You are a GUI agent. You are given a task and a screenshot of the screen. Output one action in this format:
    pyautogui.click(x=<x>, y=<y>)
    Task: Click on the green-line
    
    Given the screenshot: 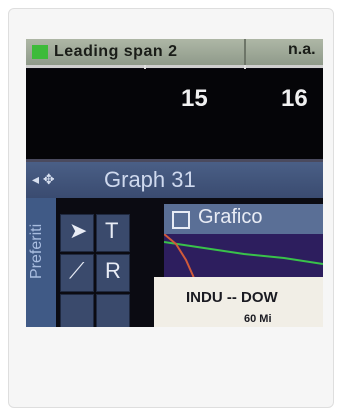 What is the action you would take?
    pyautogui.click(x=243, y=253)
    